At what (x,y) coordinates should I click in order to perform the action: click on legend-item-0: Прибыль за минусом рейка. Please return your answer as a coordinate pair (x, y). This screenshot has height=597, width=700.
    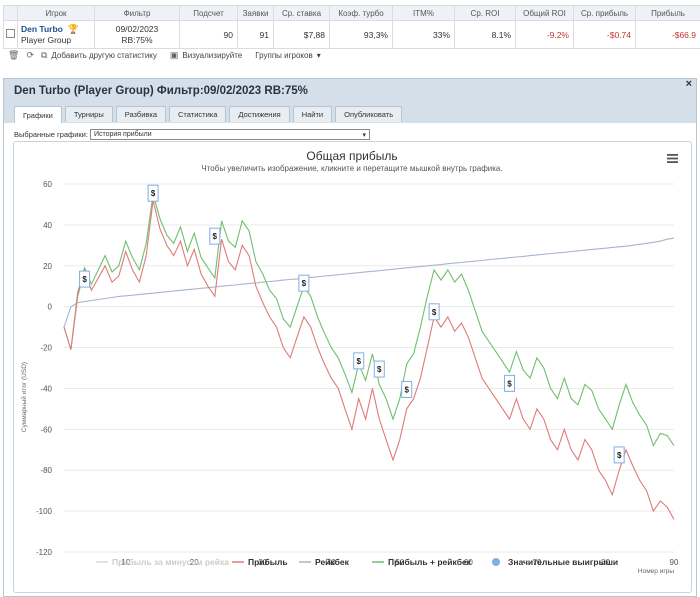
    Looking at the image, I should click on (162, 562).